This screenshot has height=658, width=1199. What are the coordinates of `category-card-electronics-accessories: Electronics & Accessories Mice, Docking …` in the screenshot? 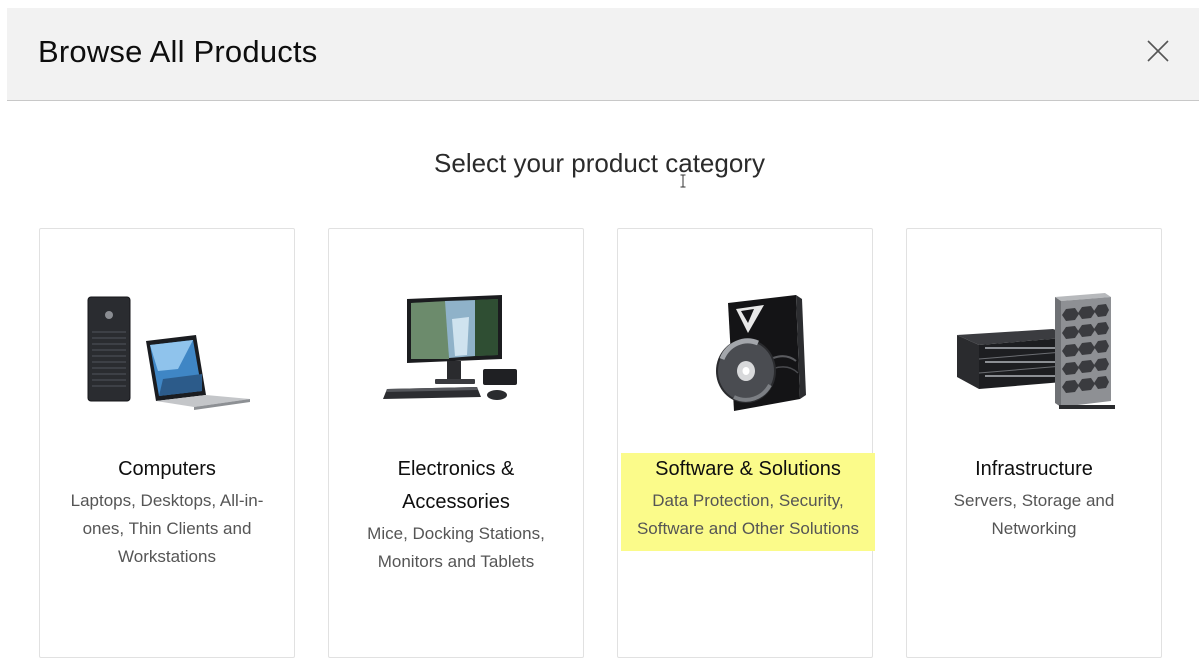 It's located at (456, 443).